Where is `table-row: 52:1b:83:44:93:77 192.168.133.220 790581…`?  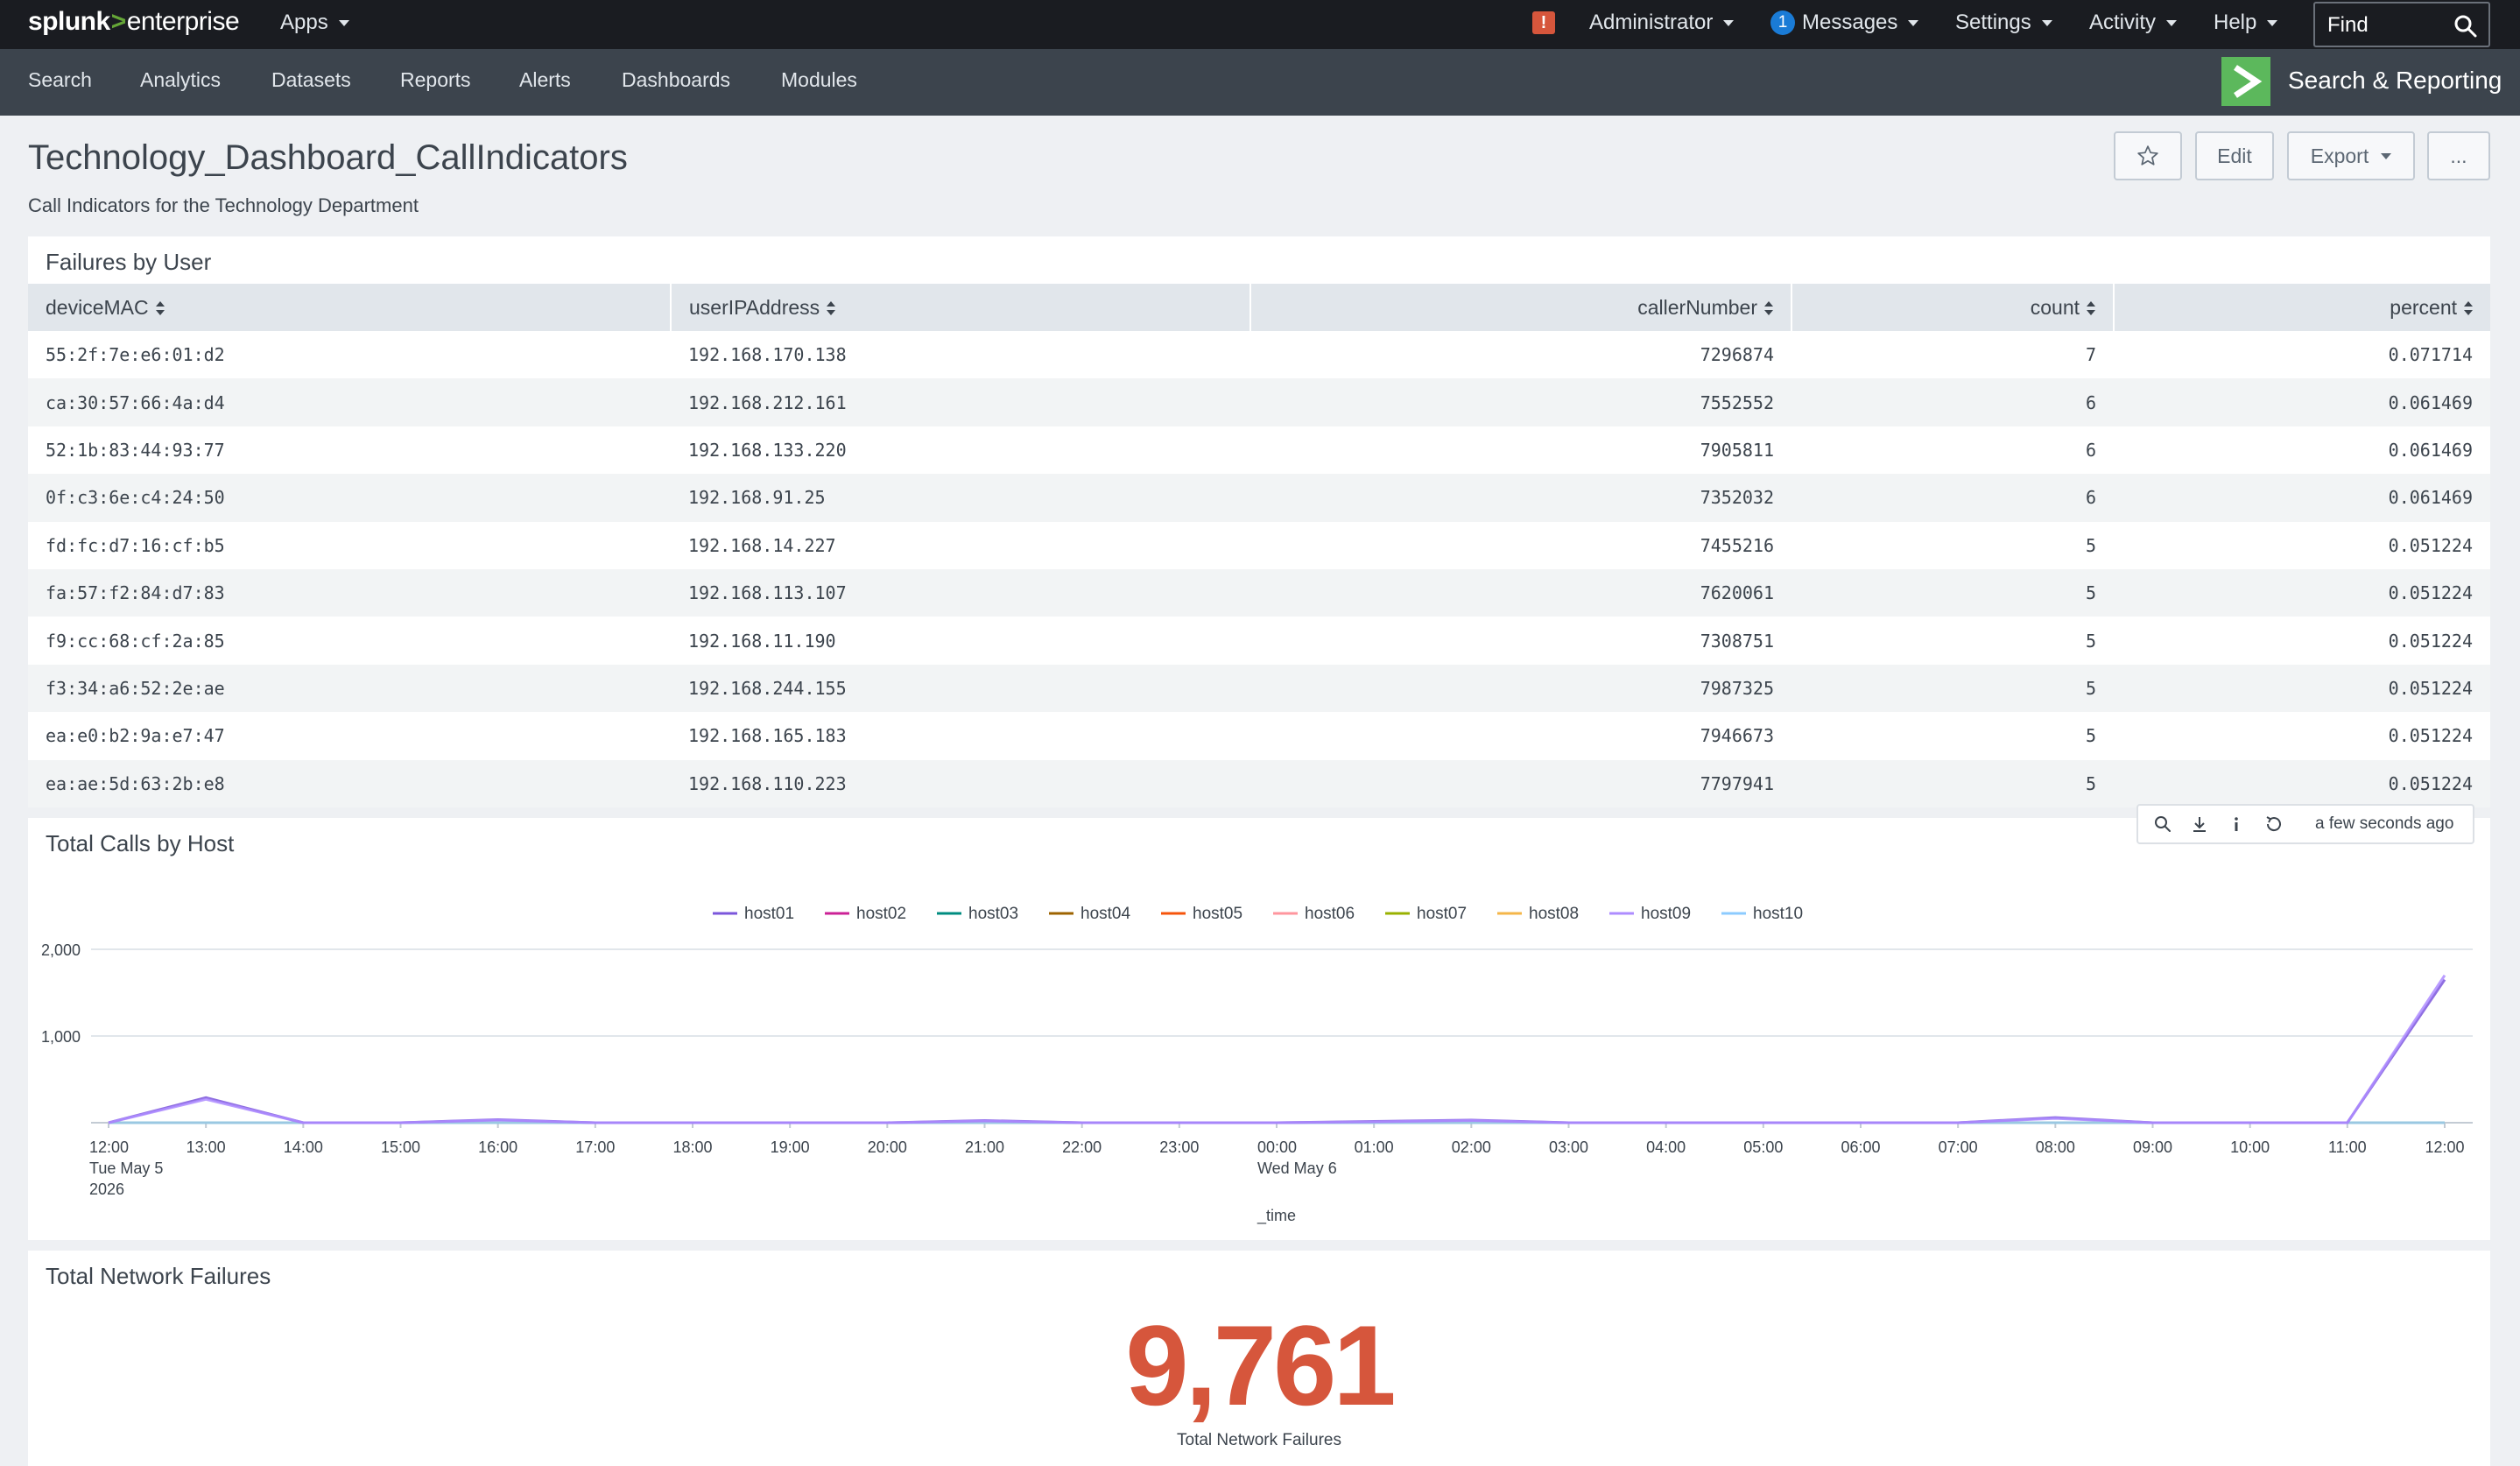 table-row: 52:1b:83:44:93:77 192.168.133.220 790581… is located at coordinates (1259, 450).